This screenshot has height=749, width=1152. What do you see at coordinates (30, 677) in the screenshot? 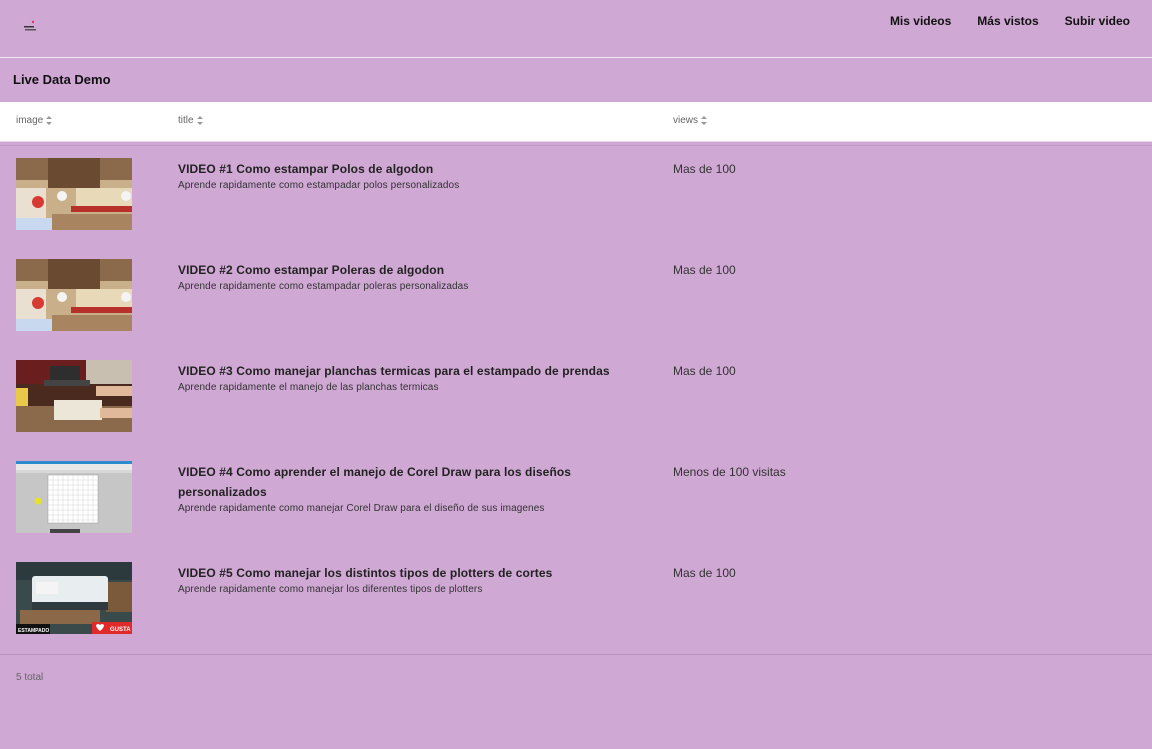
I see `total-count: 5 total` at bounding box center [30, 677].